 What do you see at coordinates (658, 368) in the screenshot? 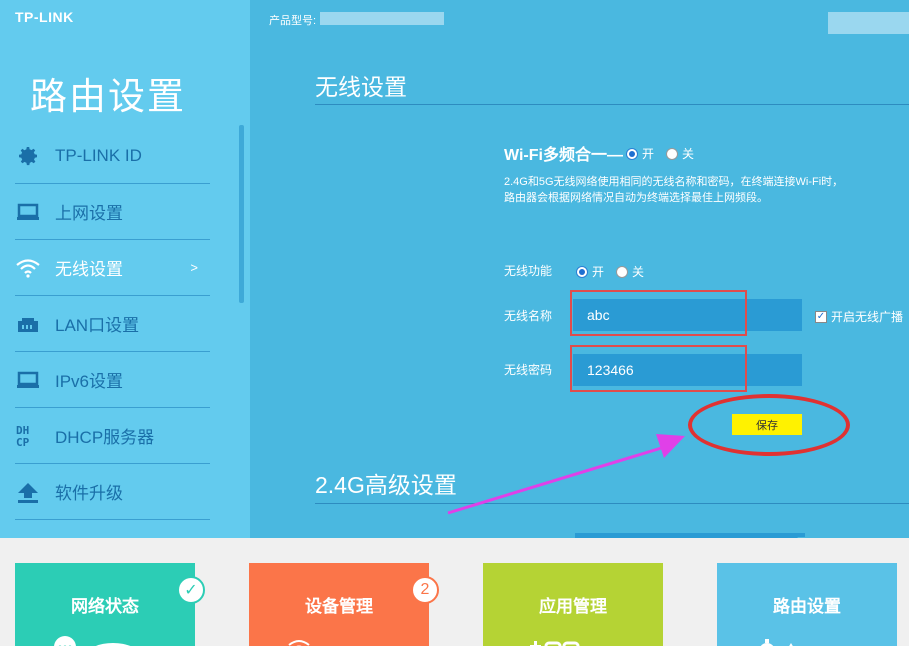
I see `password-highlight-box` at bounding box center [658, 368].